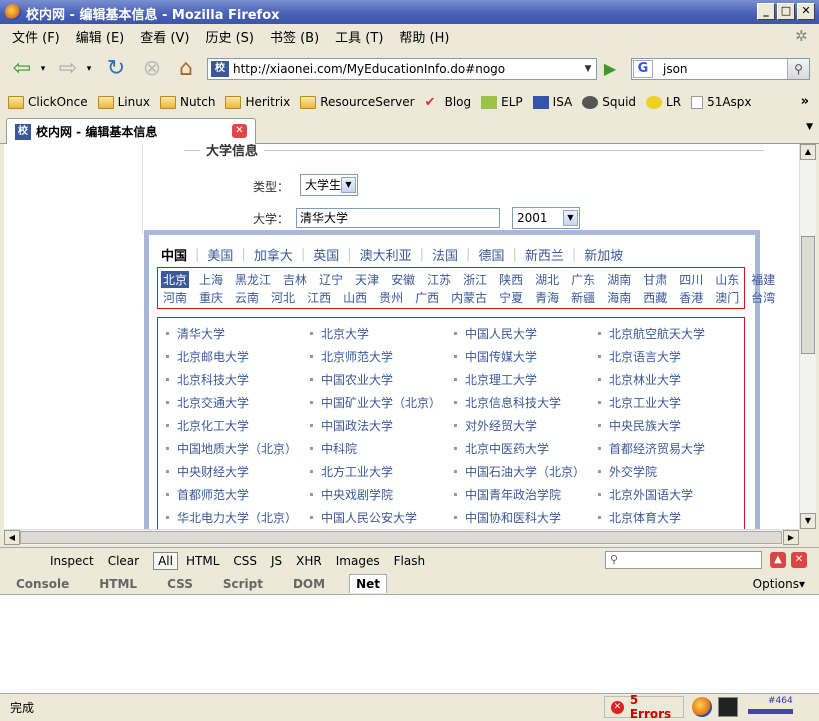 This screenshot has height=721, width=819. What do you see at coordinates (42, 584) in the screenshot?
I see `tab-console: Console` at bounding box center [42, 584].